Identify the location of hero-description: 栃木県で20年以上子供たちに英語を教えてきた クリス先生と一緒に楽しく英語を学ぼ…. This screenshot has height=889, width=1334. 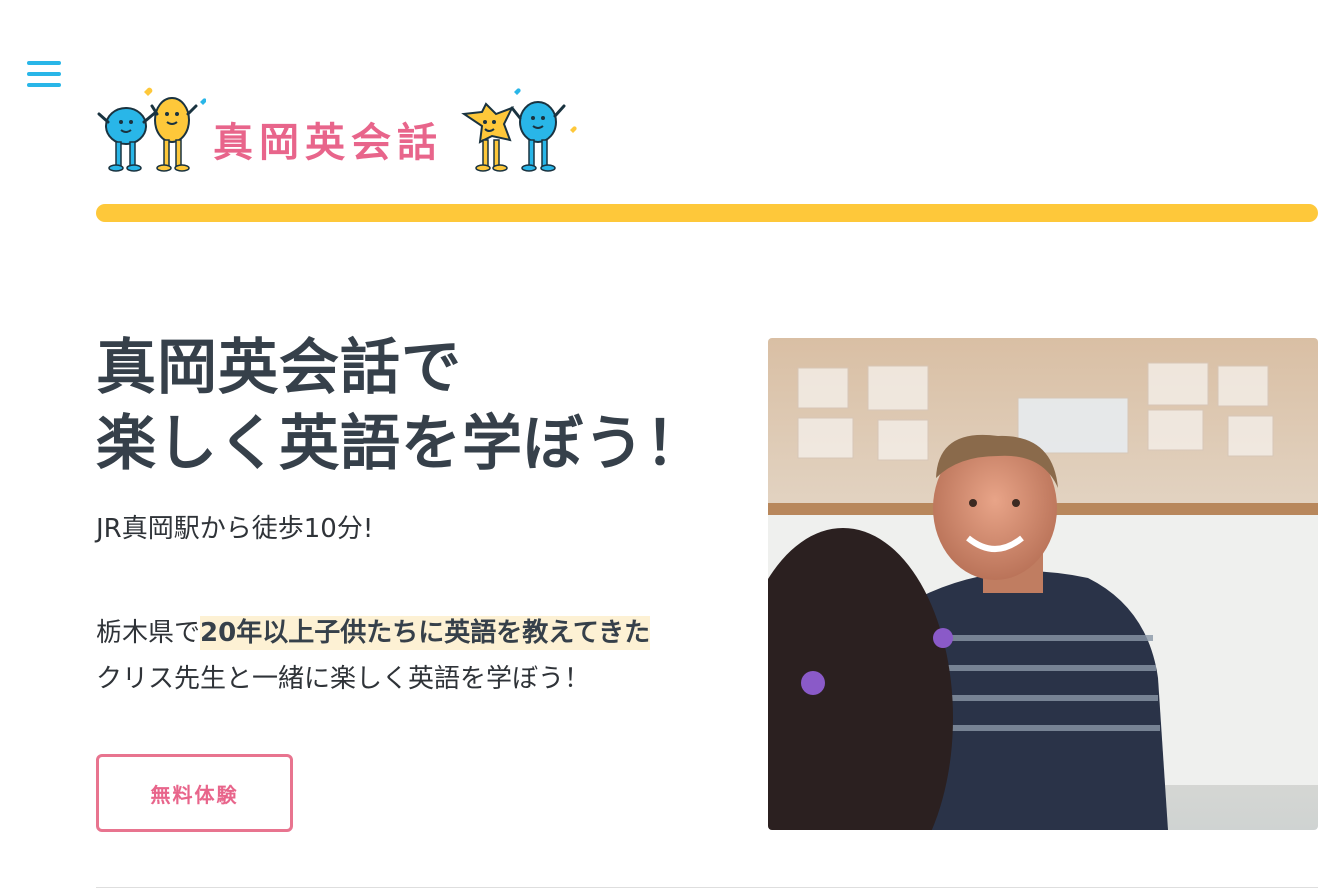
(373, 656).